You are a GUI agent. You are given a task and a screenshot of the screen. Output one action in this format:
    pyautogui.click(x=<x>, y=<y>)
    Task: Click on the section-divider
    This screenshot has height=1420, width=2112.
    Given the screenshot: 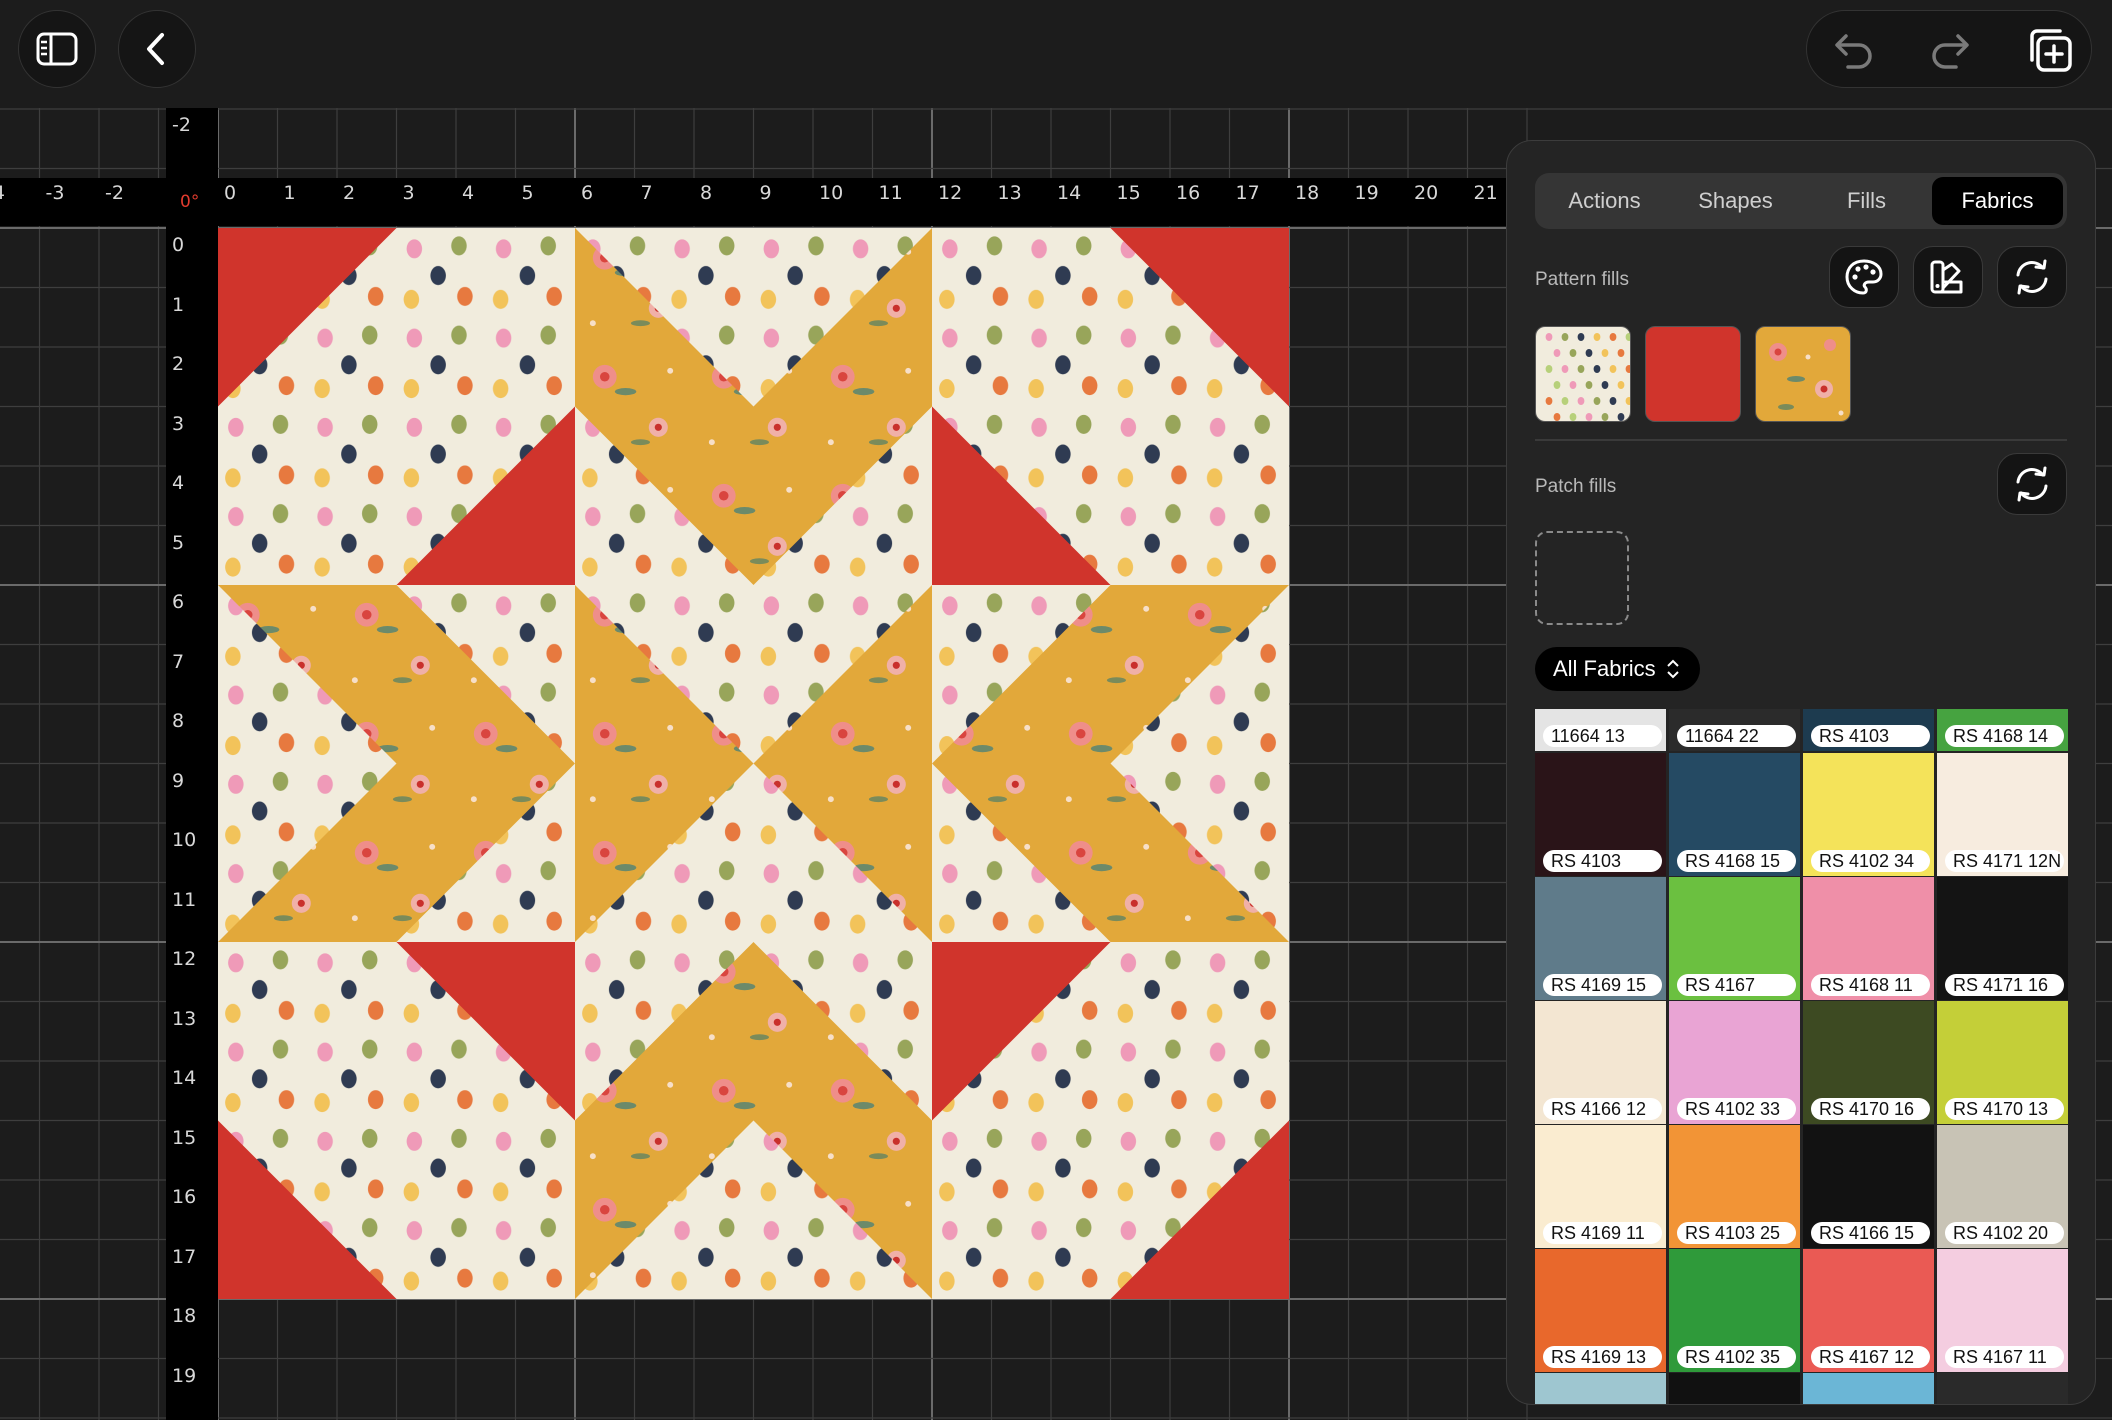 What is the action you would take?
    pyautogui.click(x=1801, y=440)
    